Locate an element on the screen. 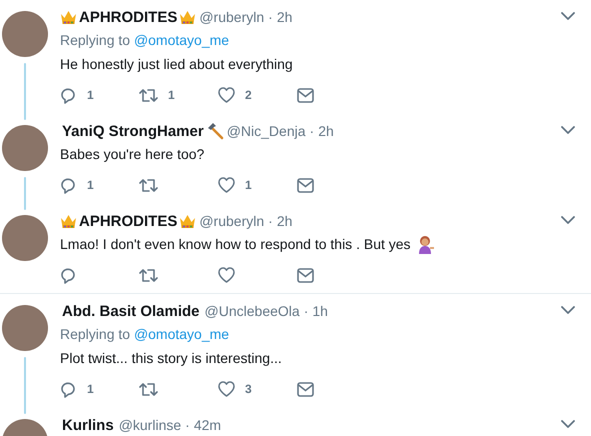  action-count: 3 is located at coordinates (248, 389).